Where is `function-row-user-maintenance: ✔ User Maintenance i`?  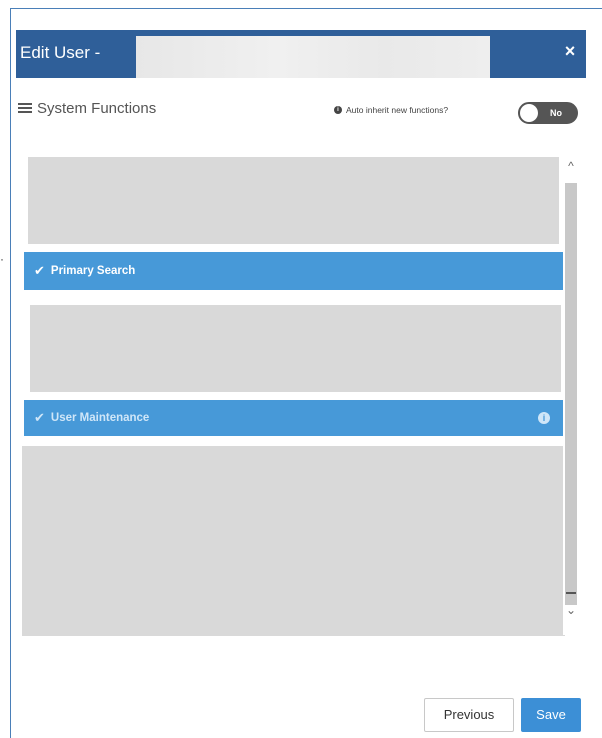
function-row-user-maintenance: ✔ User Maintenance i is located at coordinates (294, 418).